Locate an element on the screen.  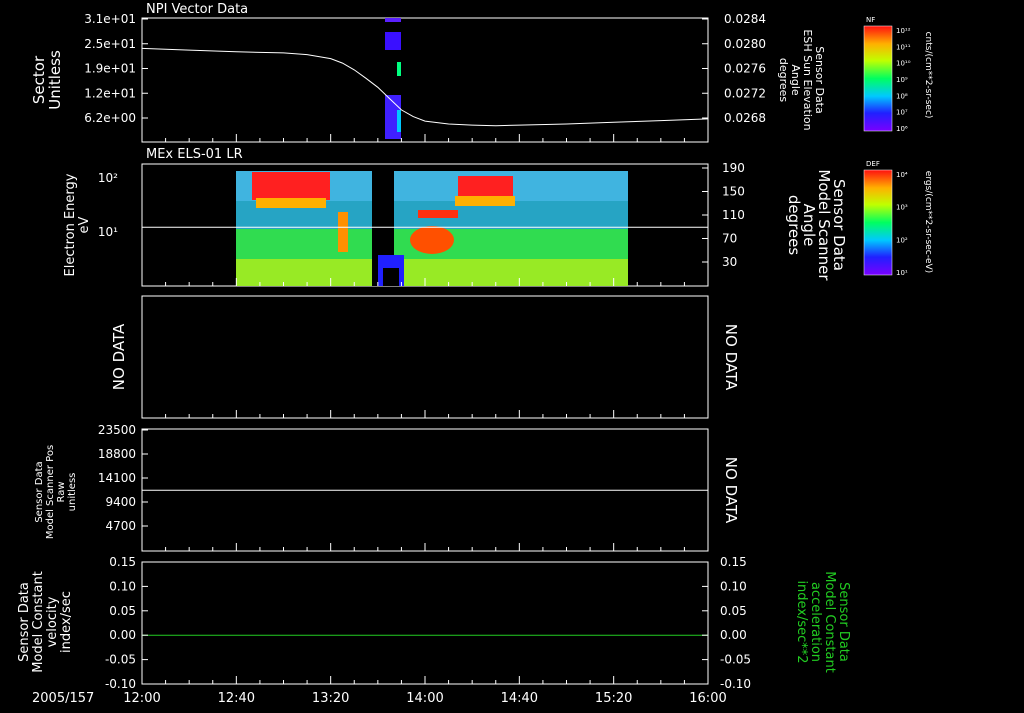
panel-2-title: MEx ELS-01 LR is located at coordinates (194, 154).